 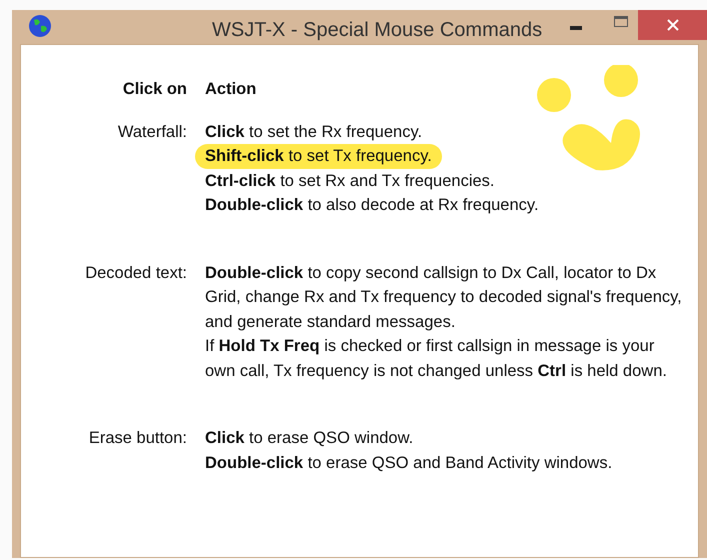 What do you see at coordinates (40, 26) in the screenshot?
I see `globe-icon` at bounding box center [40, 26].